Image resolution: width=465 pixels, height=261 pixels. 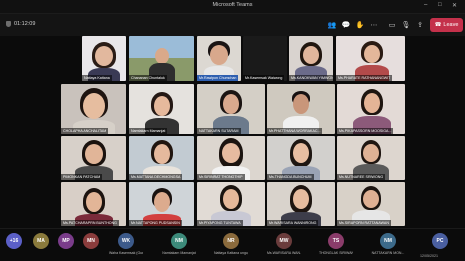 I want to click on people-icon: 👥, so click(x=332, y=24).